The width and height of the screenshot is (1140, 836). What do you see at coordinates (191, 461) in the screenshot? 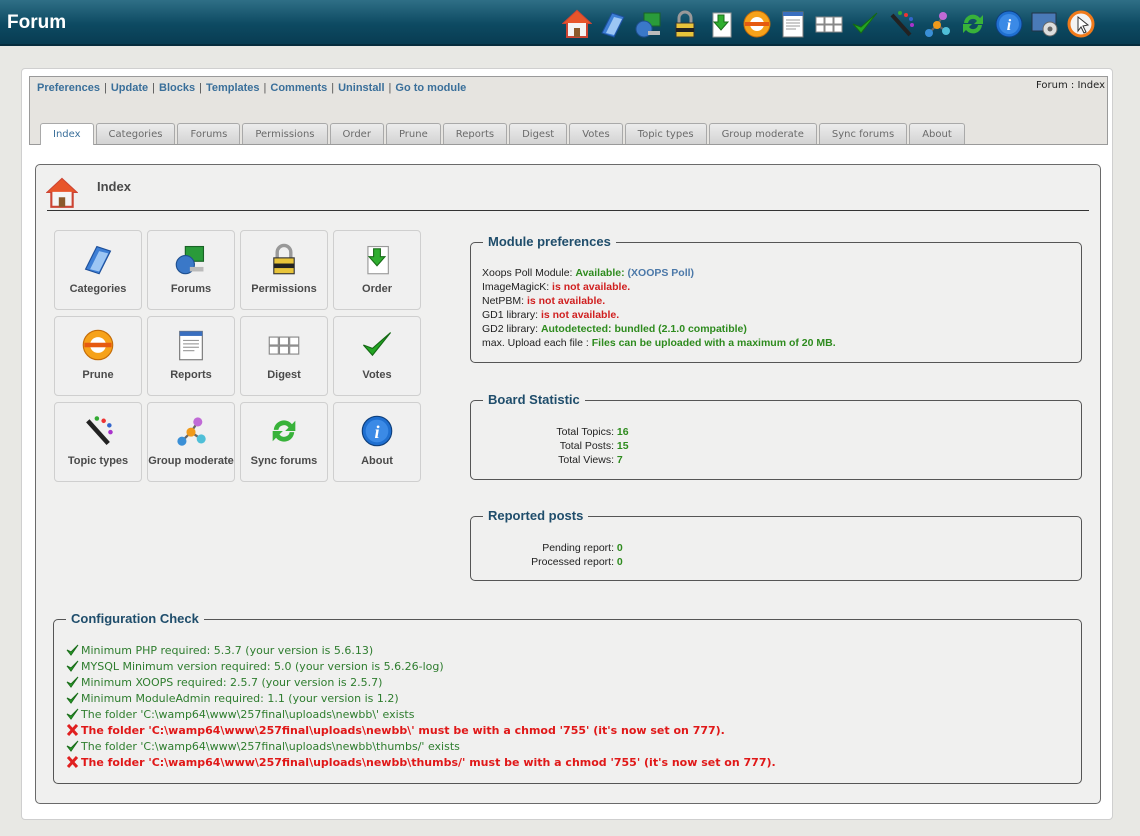
I see `grid-item-label: Group moderate` at bounding box center [191, 461].